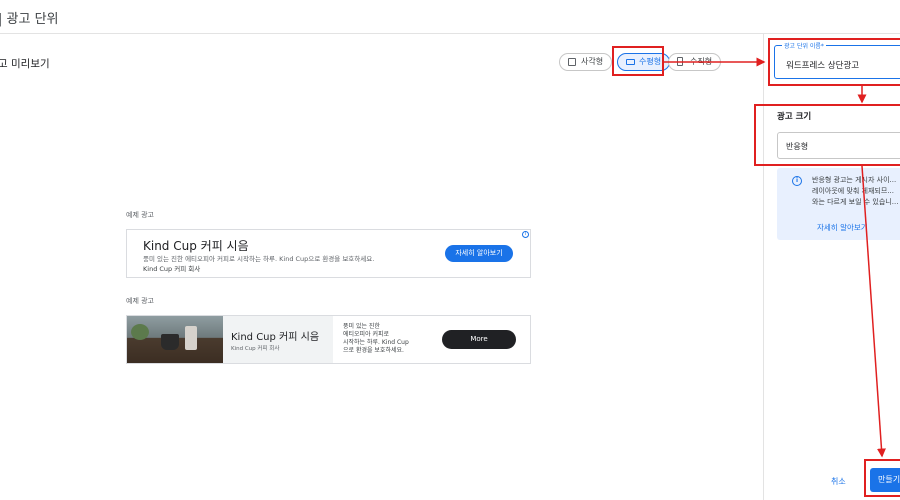  What do you see at coordinates (25, 64) in the screenshot?
I see `preview-title: 고 미리보기` at bounding box center [25, 64].